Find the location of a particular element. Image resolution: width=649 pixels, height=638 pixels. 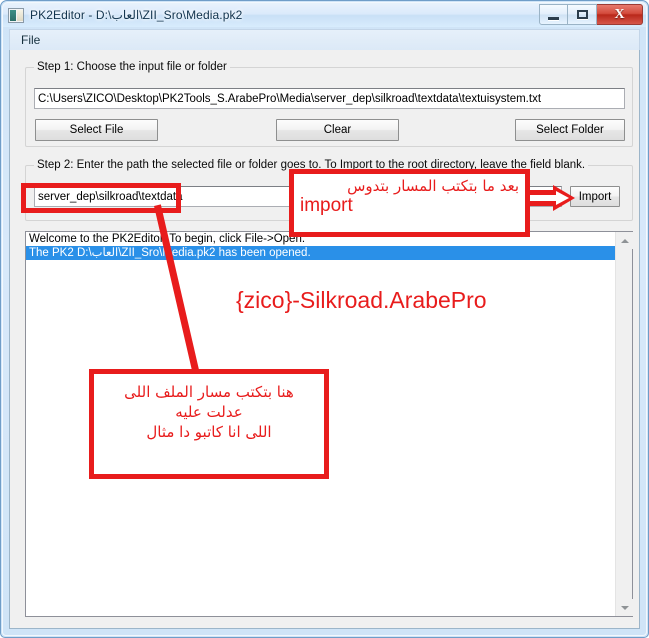

clear-button: Clear is located at coordinates (337, 130).